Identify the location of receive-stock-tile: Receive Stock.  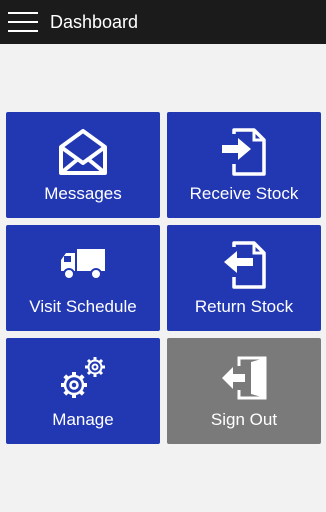
(244, 165).